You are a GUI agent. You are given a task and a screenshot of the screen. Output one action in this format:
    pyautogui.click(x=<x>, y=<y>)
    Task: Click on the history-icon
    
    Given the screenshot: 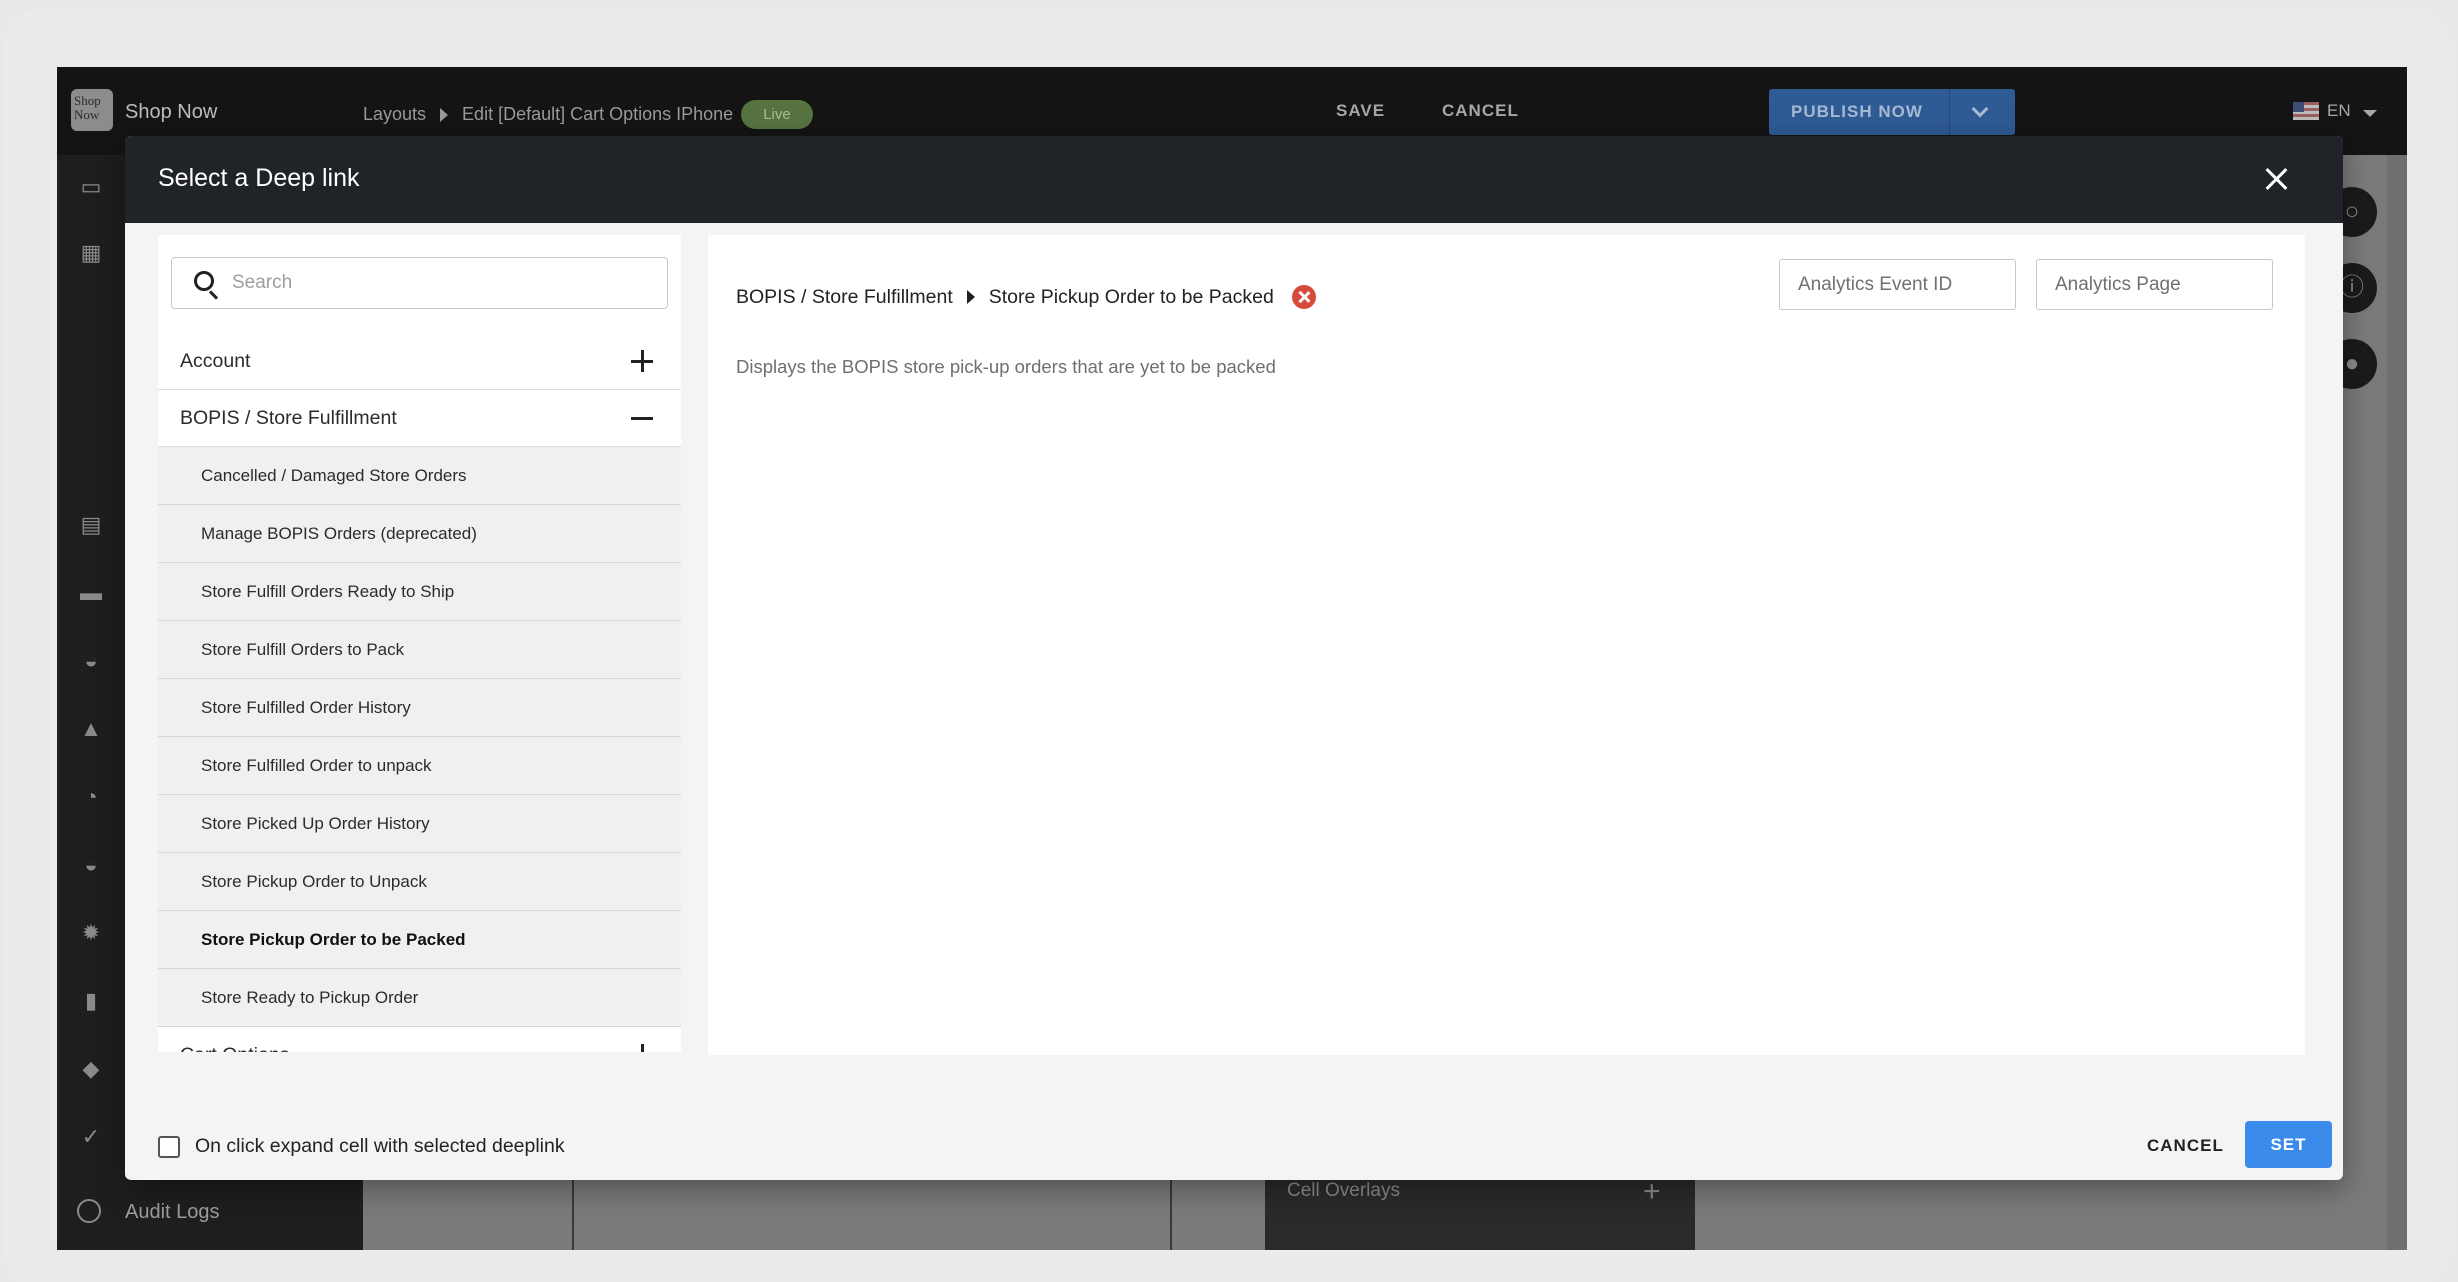 What is the action you would take?
    pyautogui.click(x=89, y=1211)
    